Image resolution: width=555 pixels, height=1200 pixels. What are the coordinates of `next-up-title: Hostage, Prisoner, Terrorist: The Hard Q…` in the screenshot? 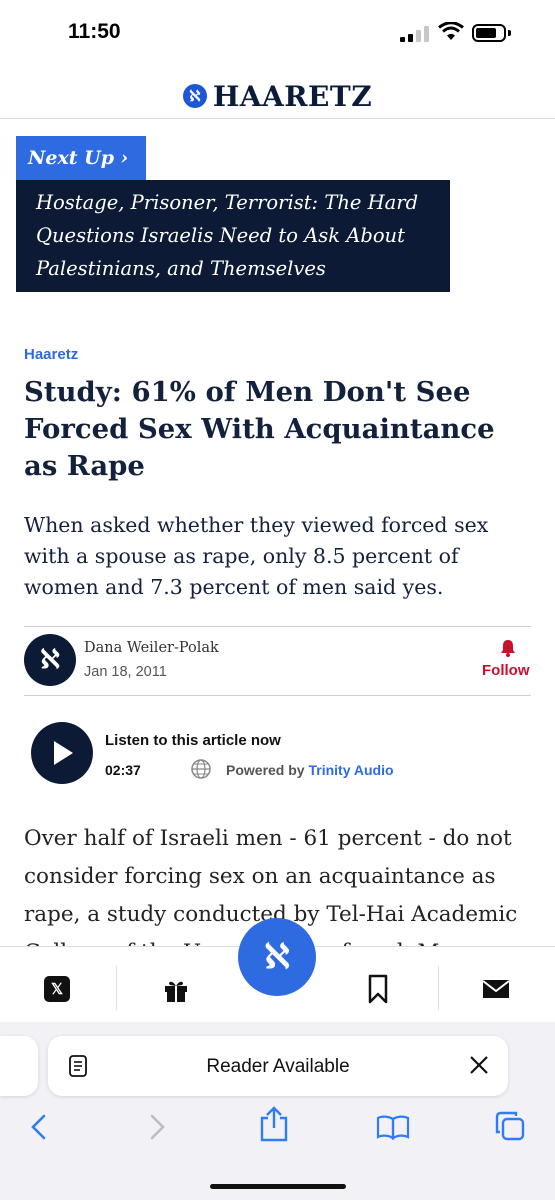 It's located at (236, 235).